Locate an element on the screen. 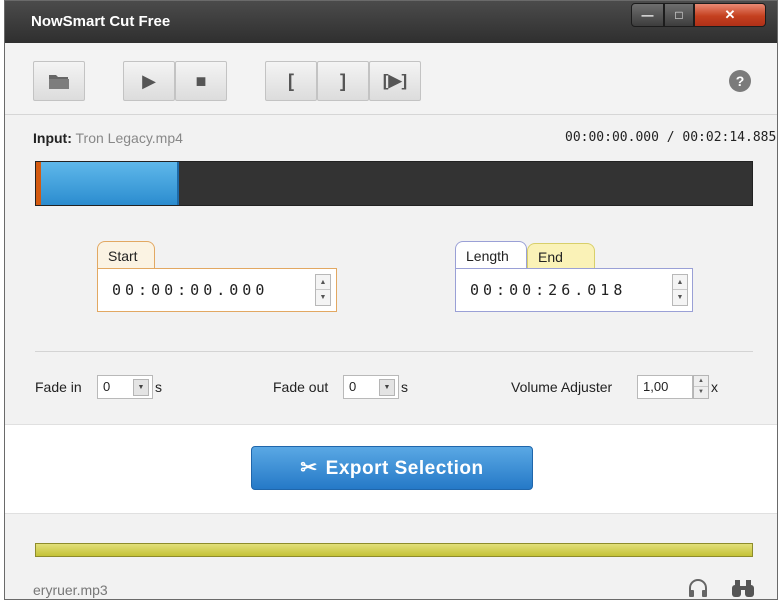  maximize-button: □ is located at coordinates (679, 15).